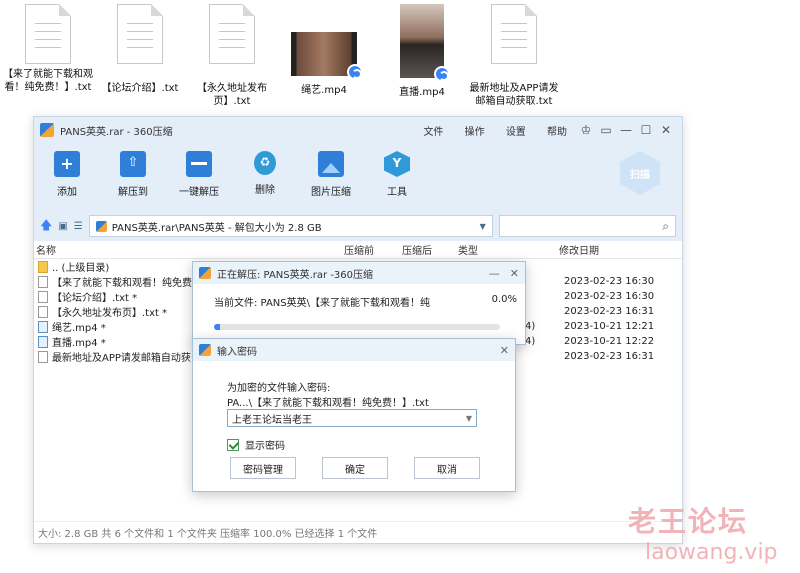  I want to click on row-name: 【永久地址发布页】.txt *, so click(110, 313).